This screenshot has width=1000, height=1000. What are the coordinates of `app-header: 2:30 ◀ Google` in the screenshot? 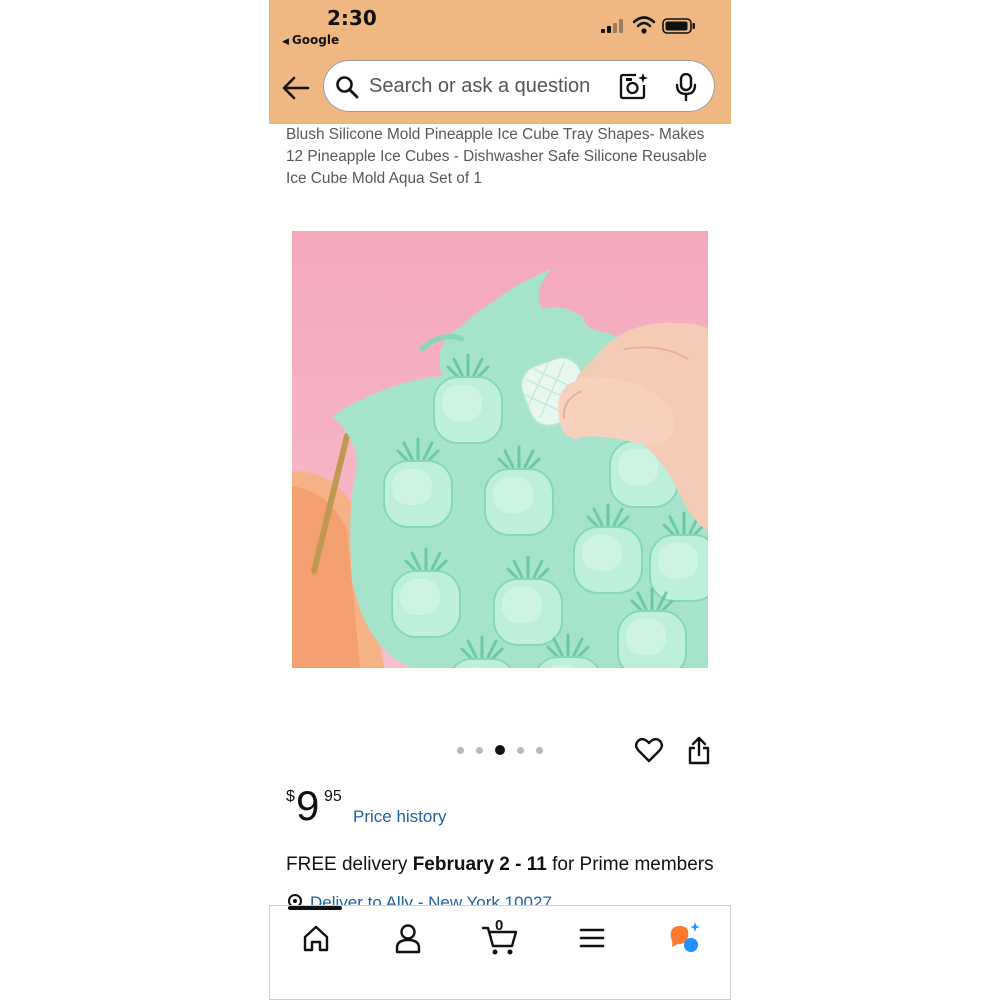 It's located at (500, 62).